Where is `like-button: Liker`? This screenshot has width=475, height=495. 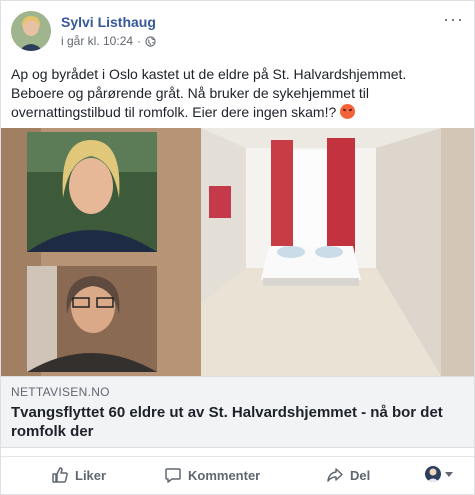 like-button: Liker is located at coordinates (78, 475).